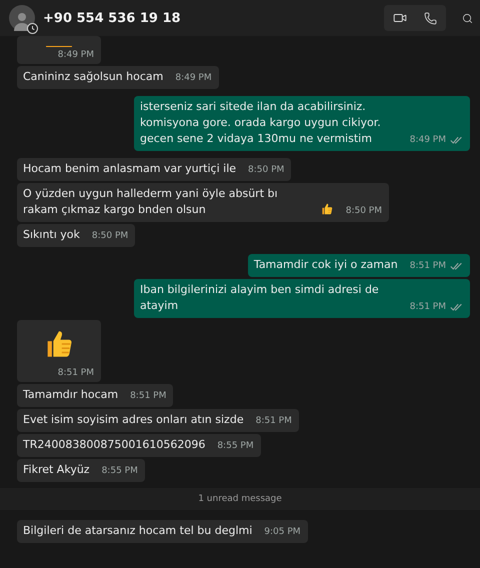 This screenshot has height=568, width=480. What do you see at coordinates (112, 18) in the screenshot?
I see `contact-name: +90 554 536 19 18` at bounding box center [112, 18].